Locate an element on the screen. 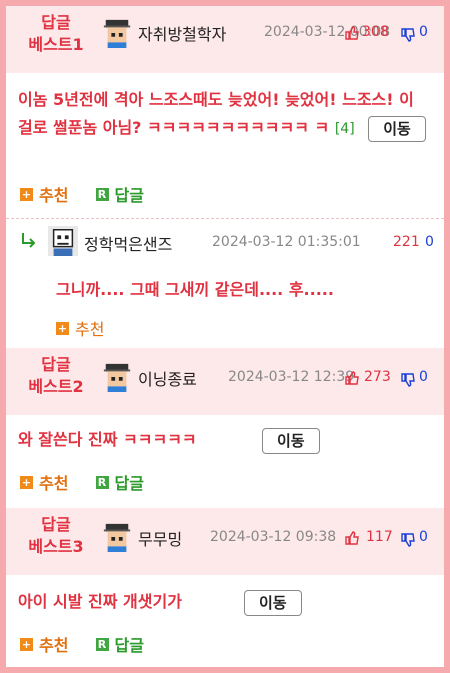 Image resolution: width=450 pixels, height=673 pixels. reply-count: [4] is located at coordinates (344, 129).